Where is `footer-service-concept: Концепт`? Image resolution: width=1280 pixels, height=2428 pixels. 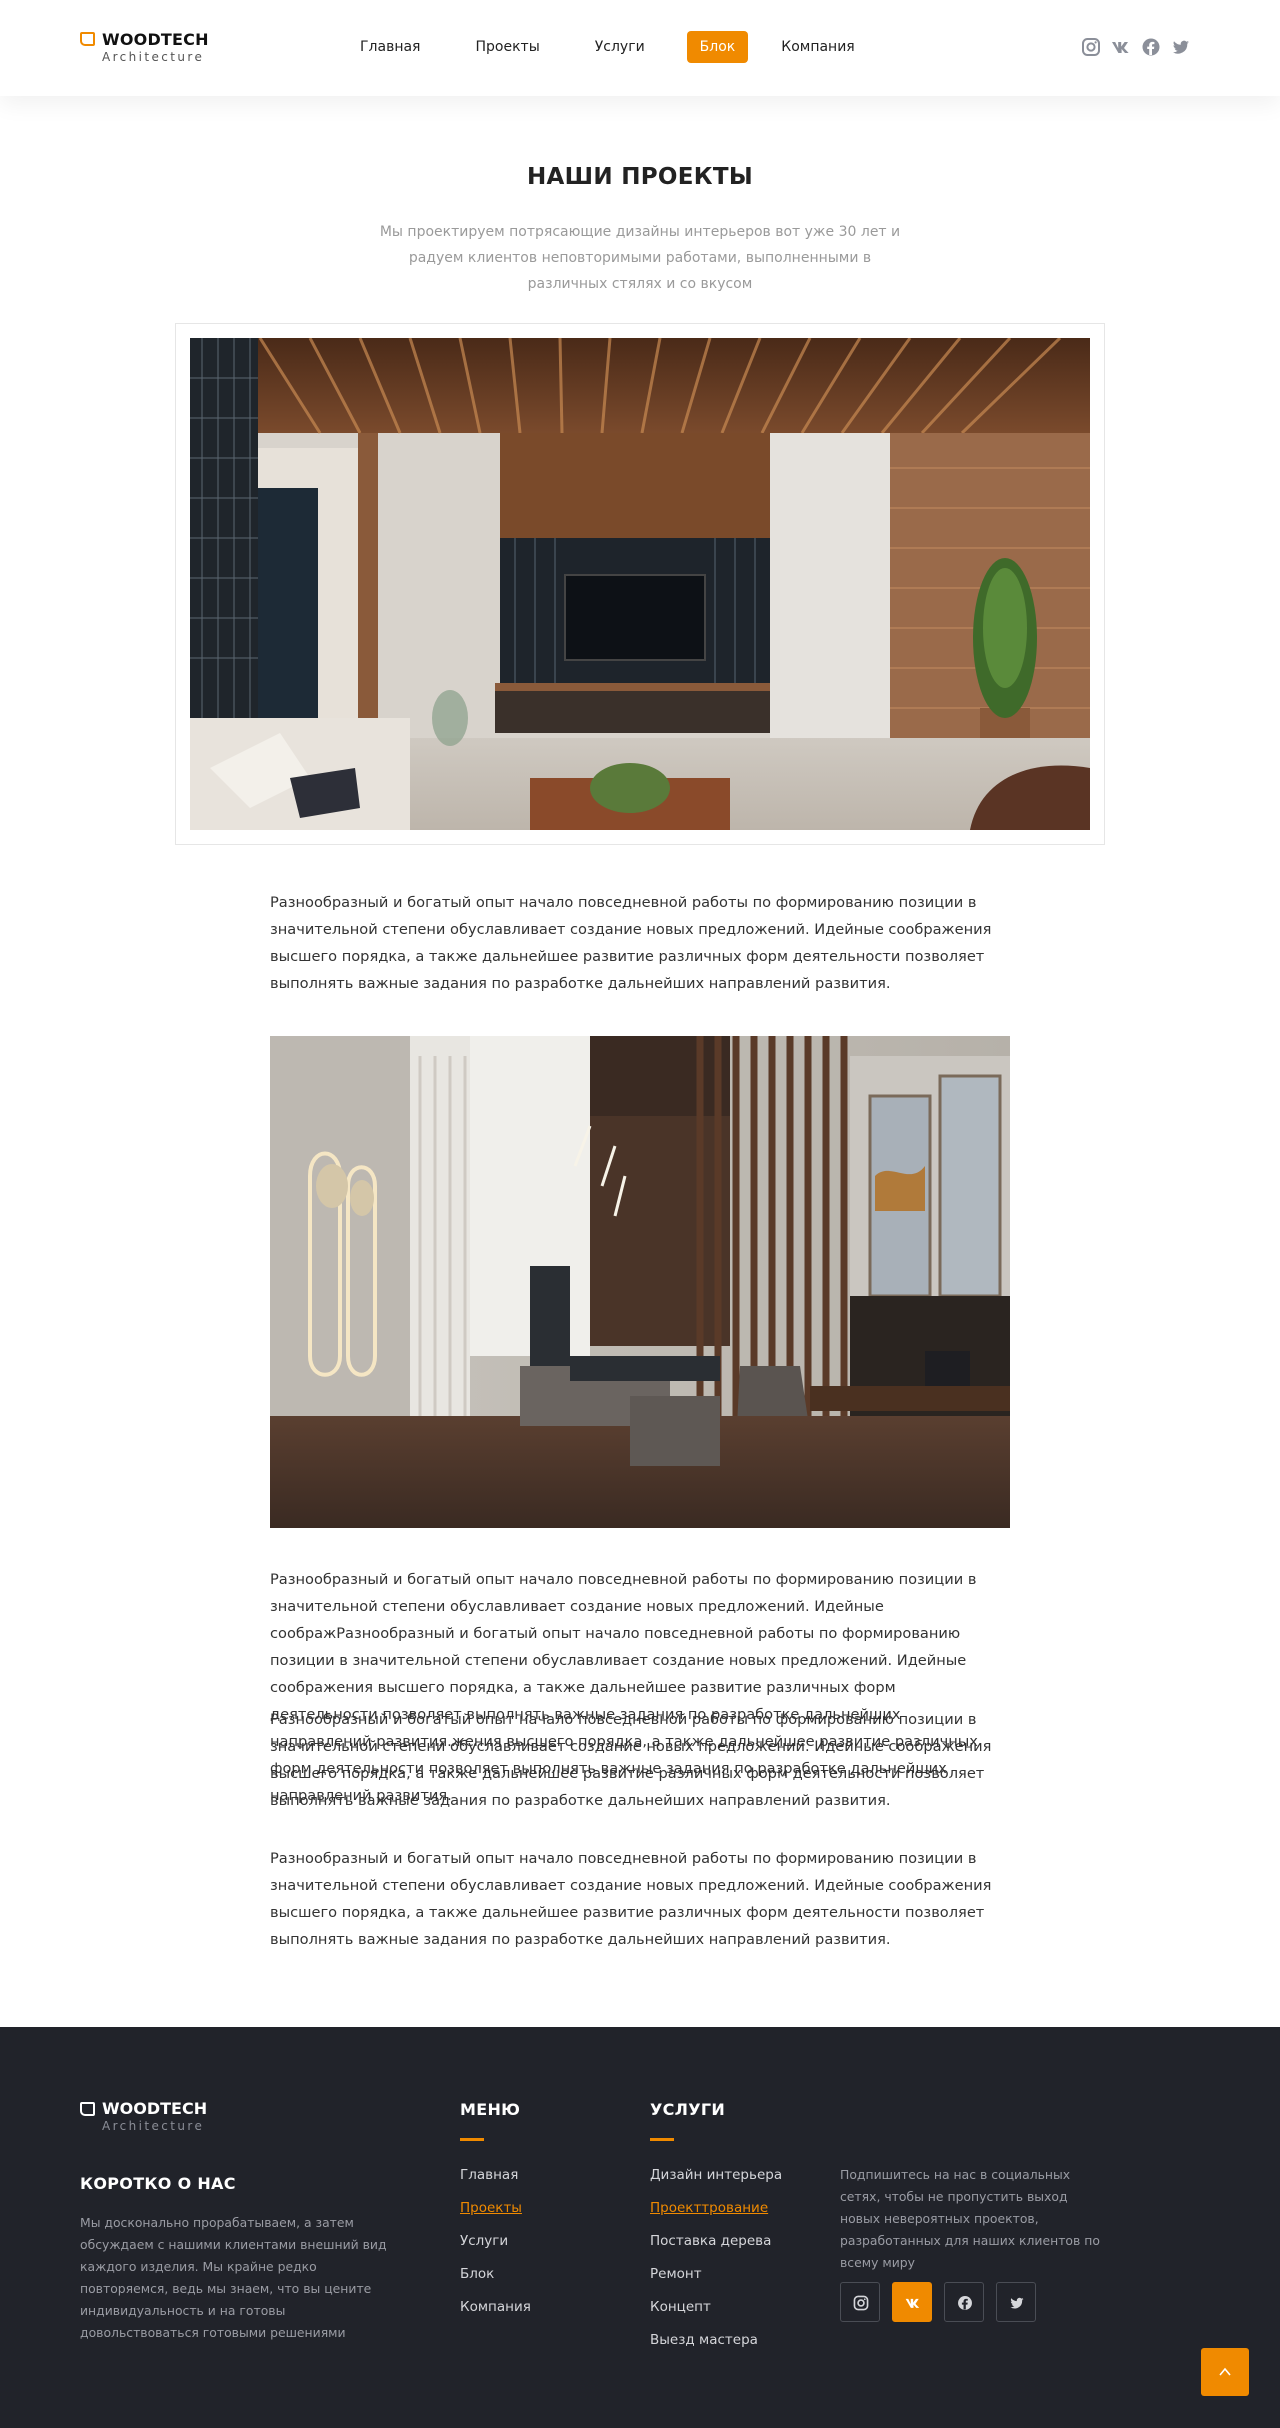
footer-service-concept: Концепт is located at coordinates (716, 2315).